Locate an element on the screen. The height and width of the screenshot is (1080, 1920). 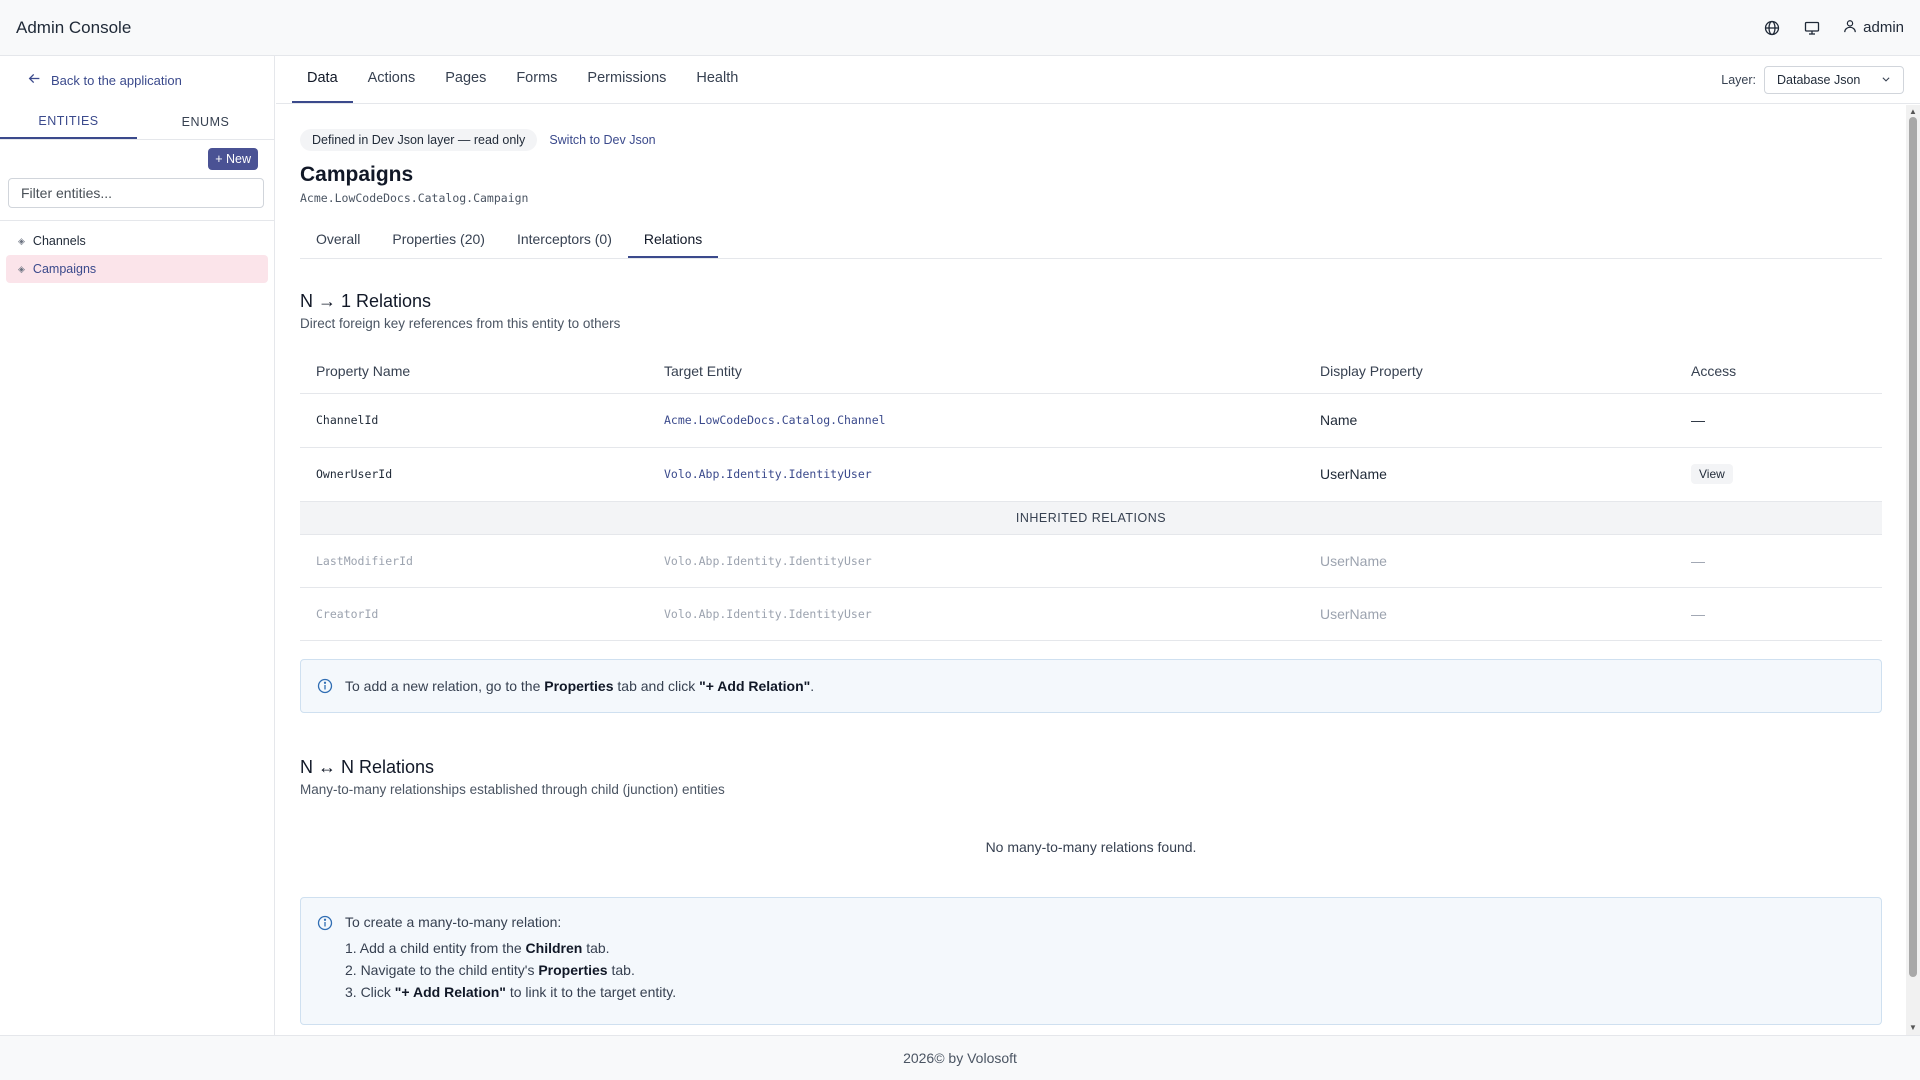
footer: 2026© by Volosoft is located at coordinates (960, 1057).